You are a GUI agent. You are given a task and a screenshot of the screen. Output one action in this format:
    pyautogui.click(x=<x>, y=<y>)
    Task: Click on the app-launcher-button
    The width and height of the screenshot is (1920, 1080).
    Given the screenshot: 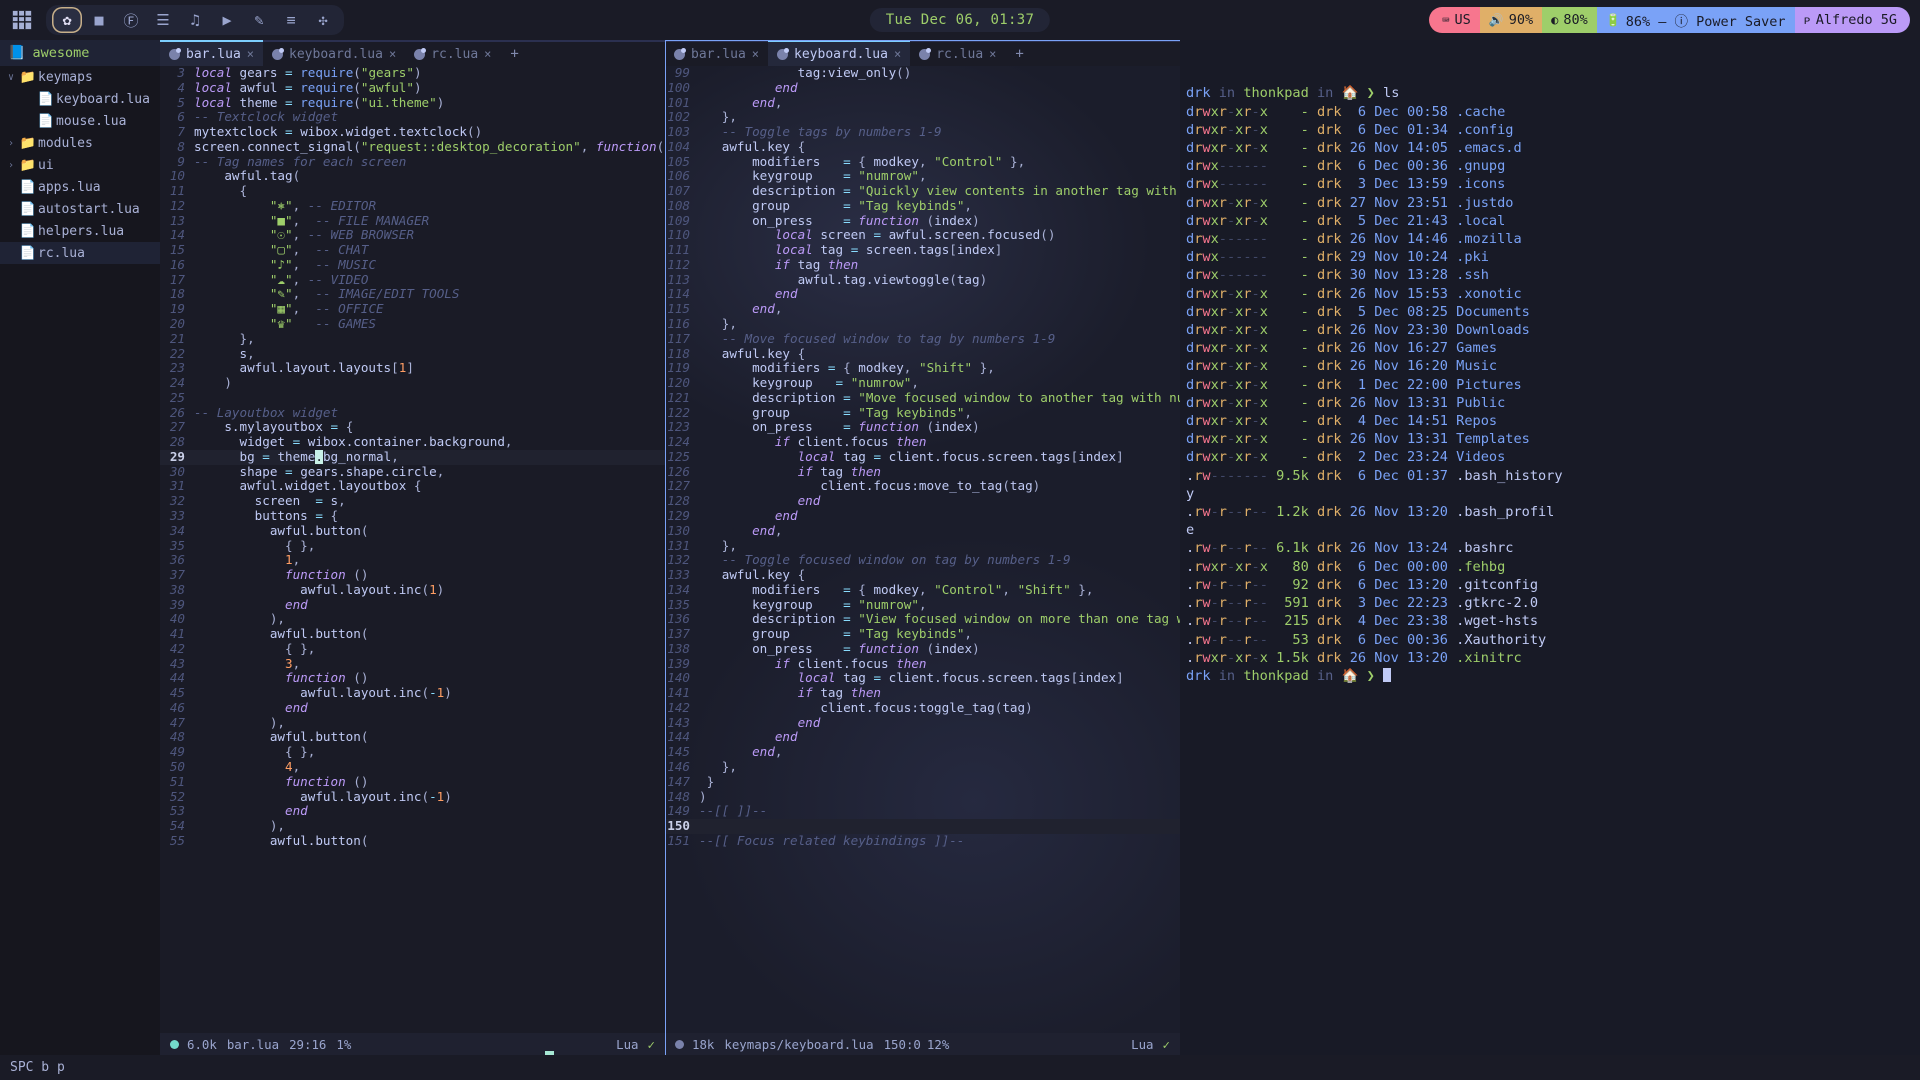 What is the action you would take?
    pyautogui.click(x=22, y=20)
    